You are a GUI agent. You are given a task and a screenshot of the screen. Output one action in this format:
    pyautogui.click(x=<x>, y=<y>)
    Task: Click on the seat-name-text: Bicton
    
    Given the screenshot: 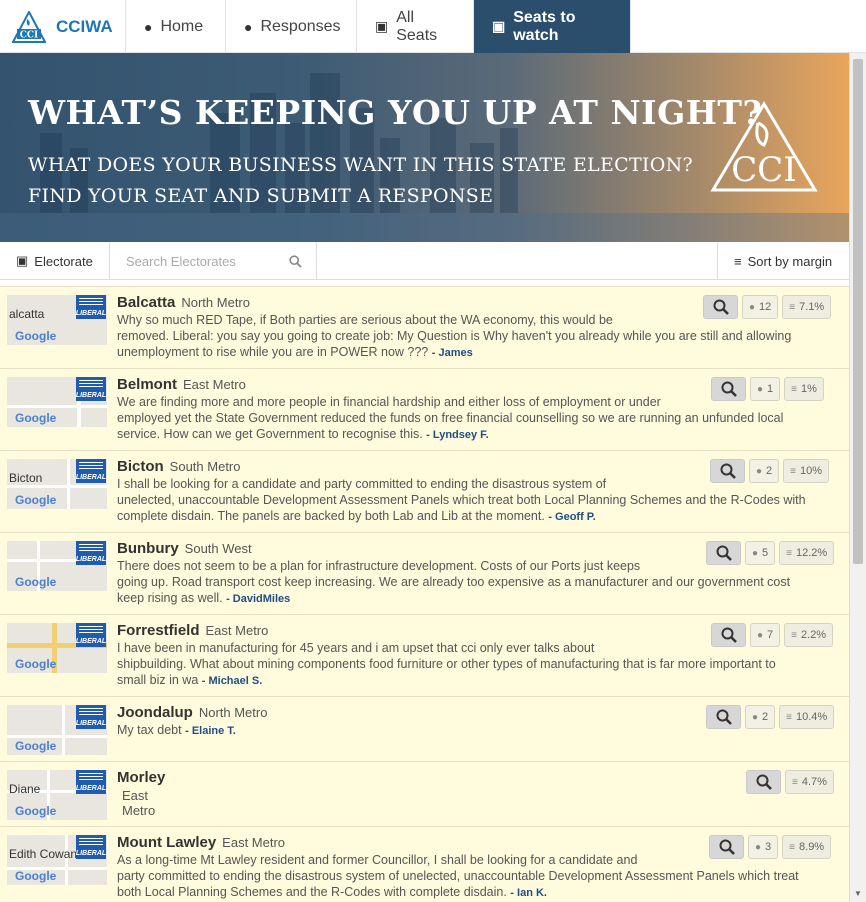 What is the action you would take?
    pyautogui.click(x=140, y=466)
    